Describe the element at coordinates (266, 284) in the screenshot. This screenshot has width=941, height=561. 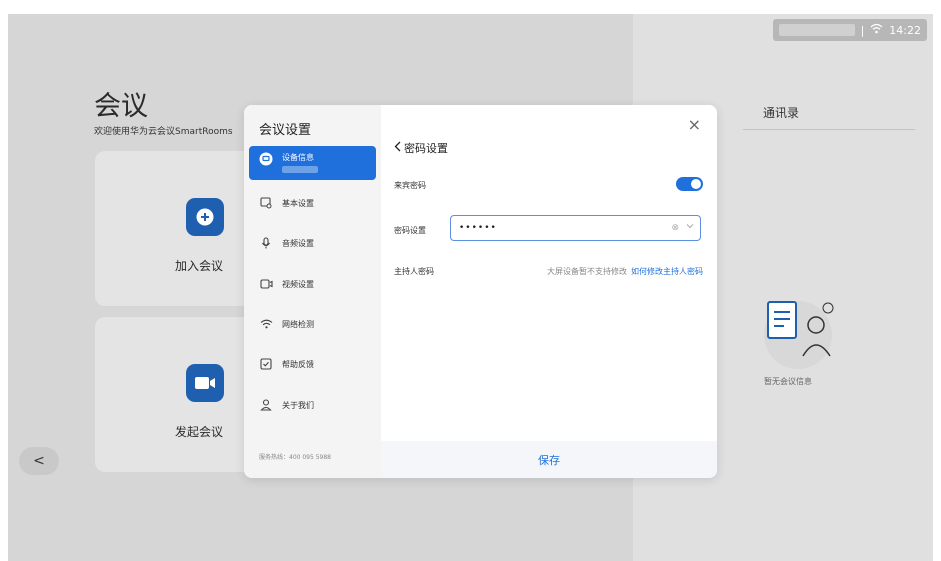
I see `video-icon` at that location.